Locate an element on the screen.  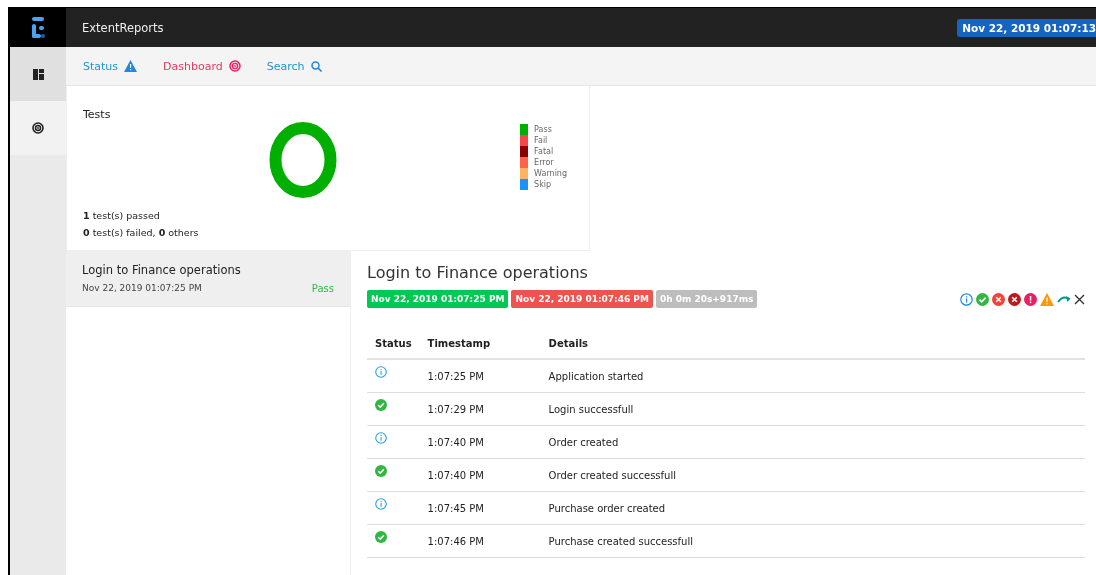
legend-label: Warning is located at coordinates (550, 173).